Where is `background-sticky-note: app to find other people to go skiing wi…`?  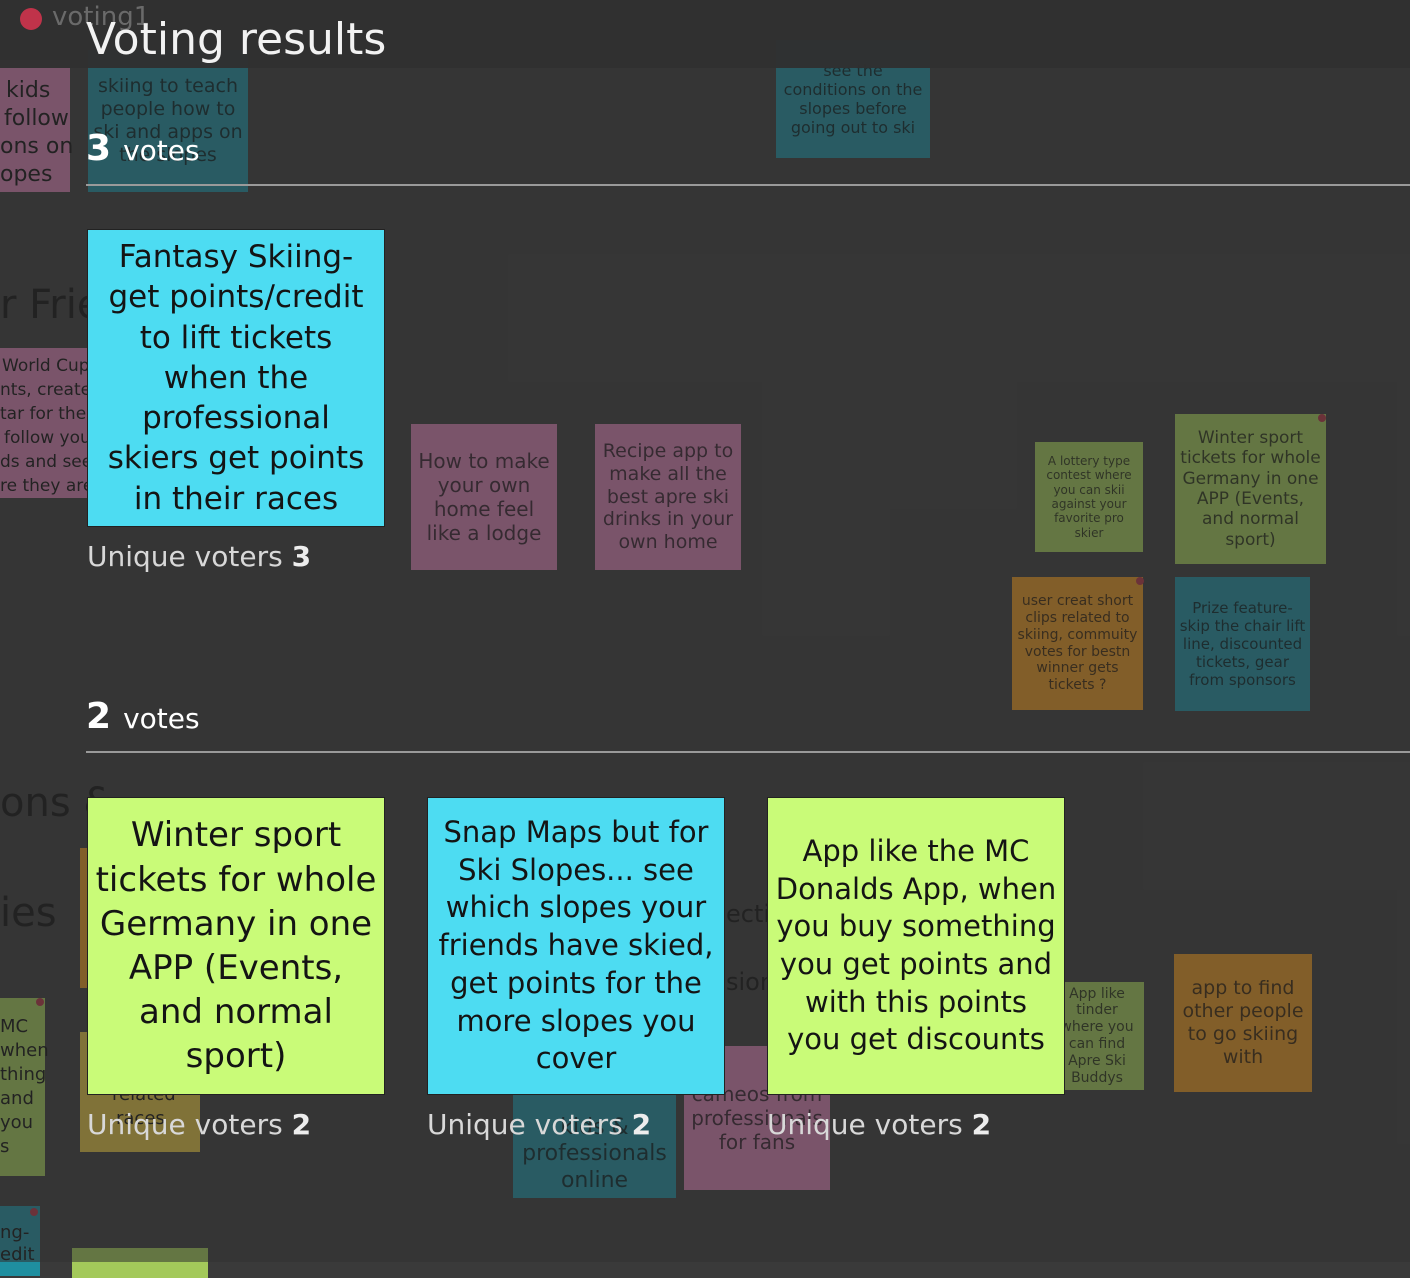 background-sticky-note: app to find other people to go skiing wi… is located at coordinates (1243, 1023).